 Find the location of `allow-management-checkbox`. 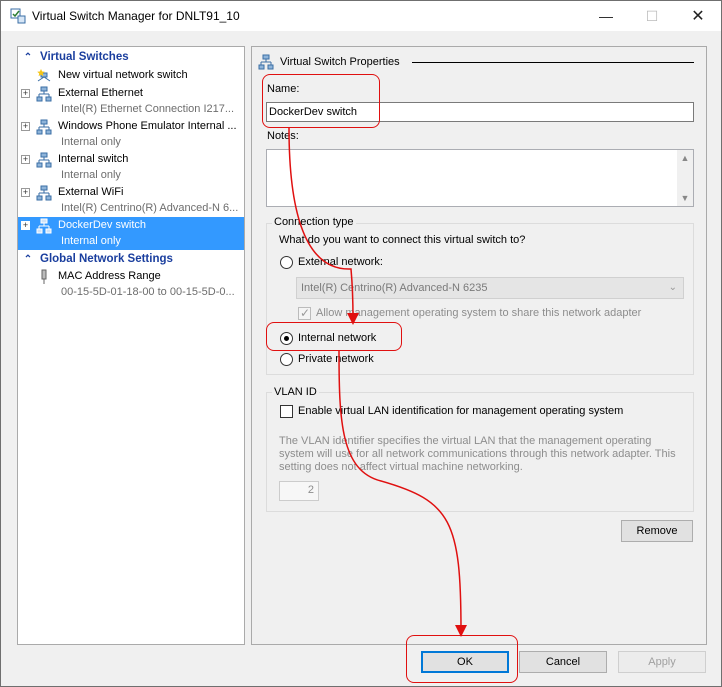

allow-management-checkbox is located at coordinates (304, 313).